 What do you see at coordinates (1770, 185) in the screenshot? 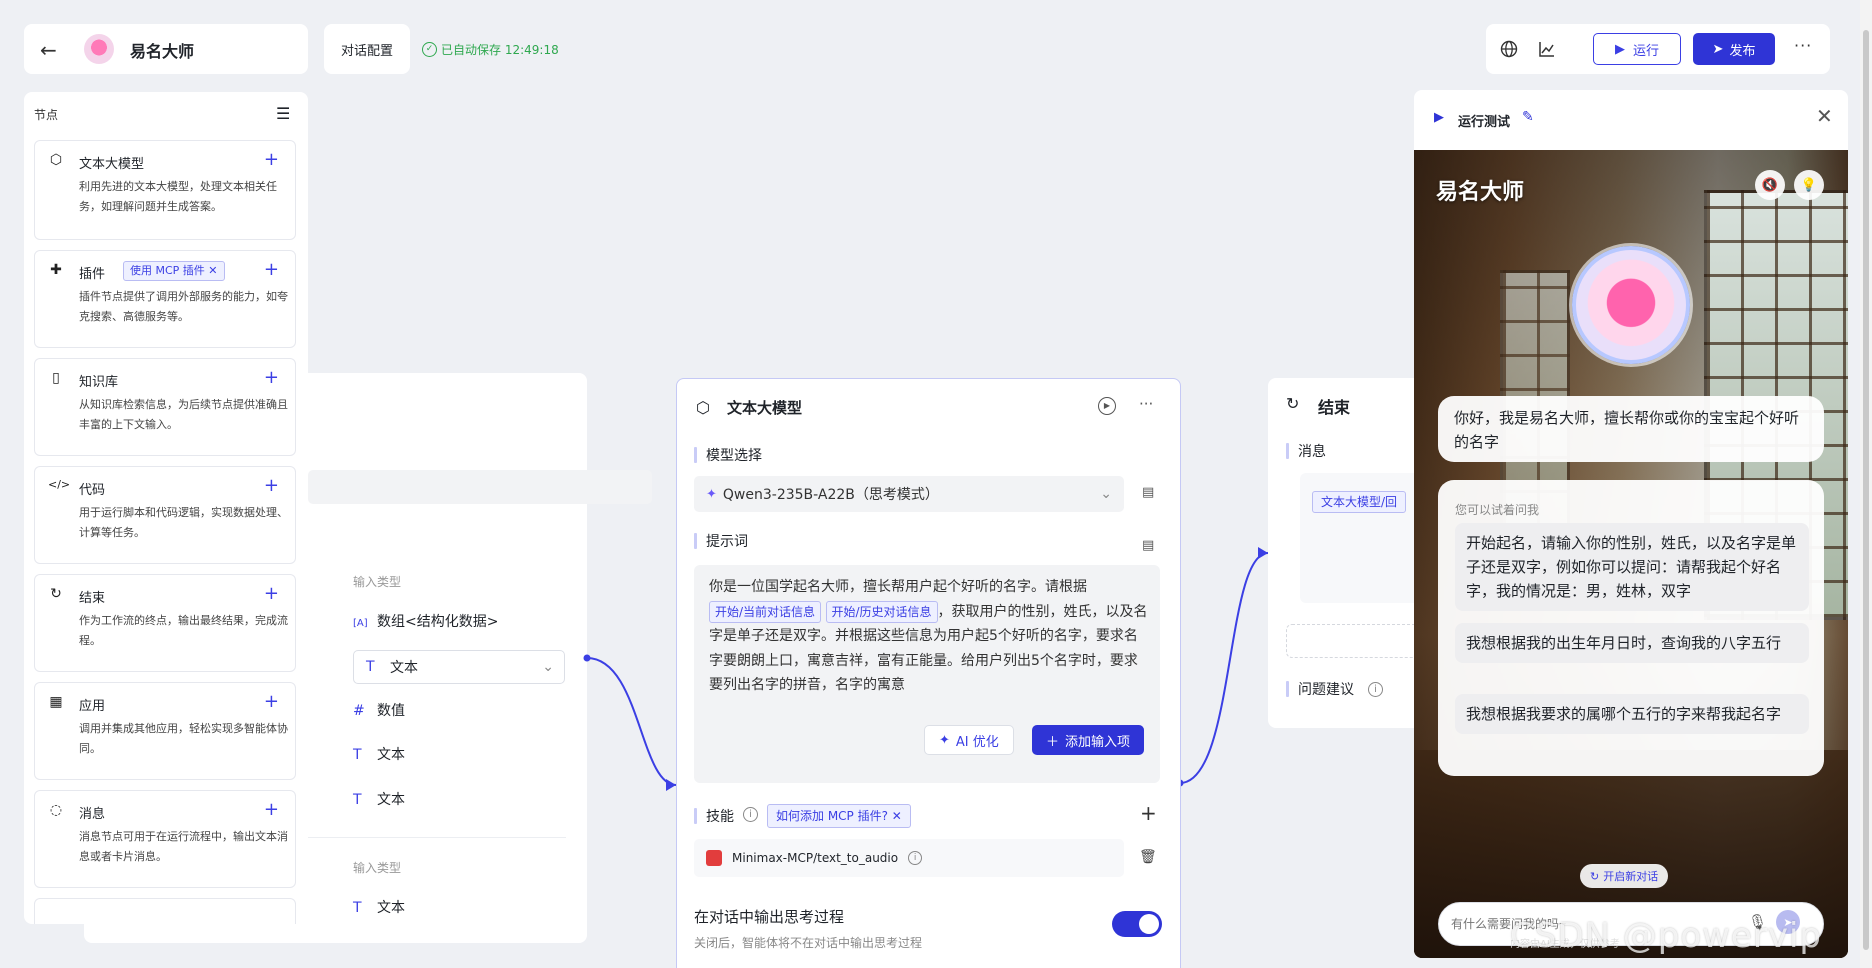
I see `mute-icon: 🔇` at bounding box center [1770, 185].